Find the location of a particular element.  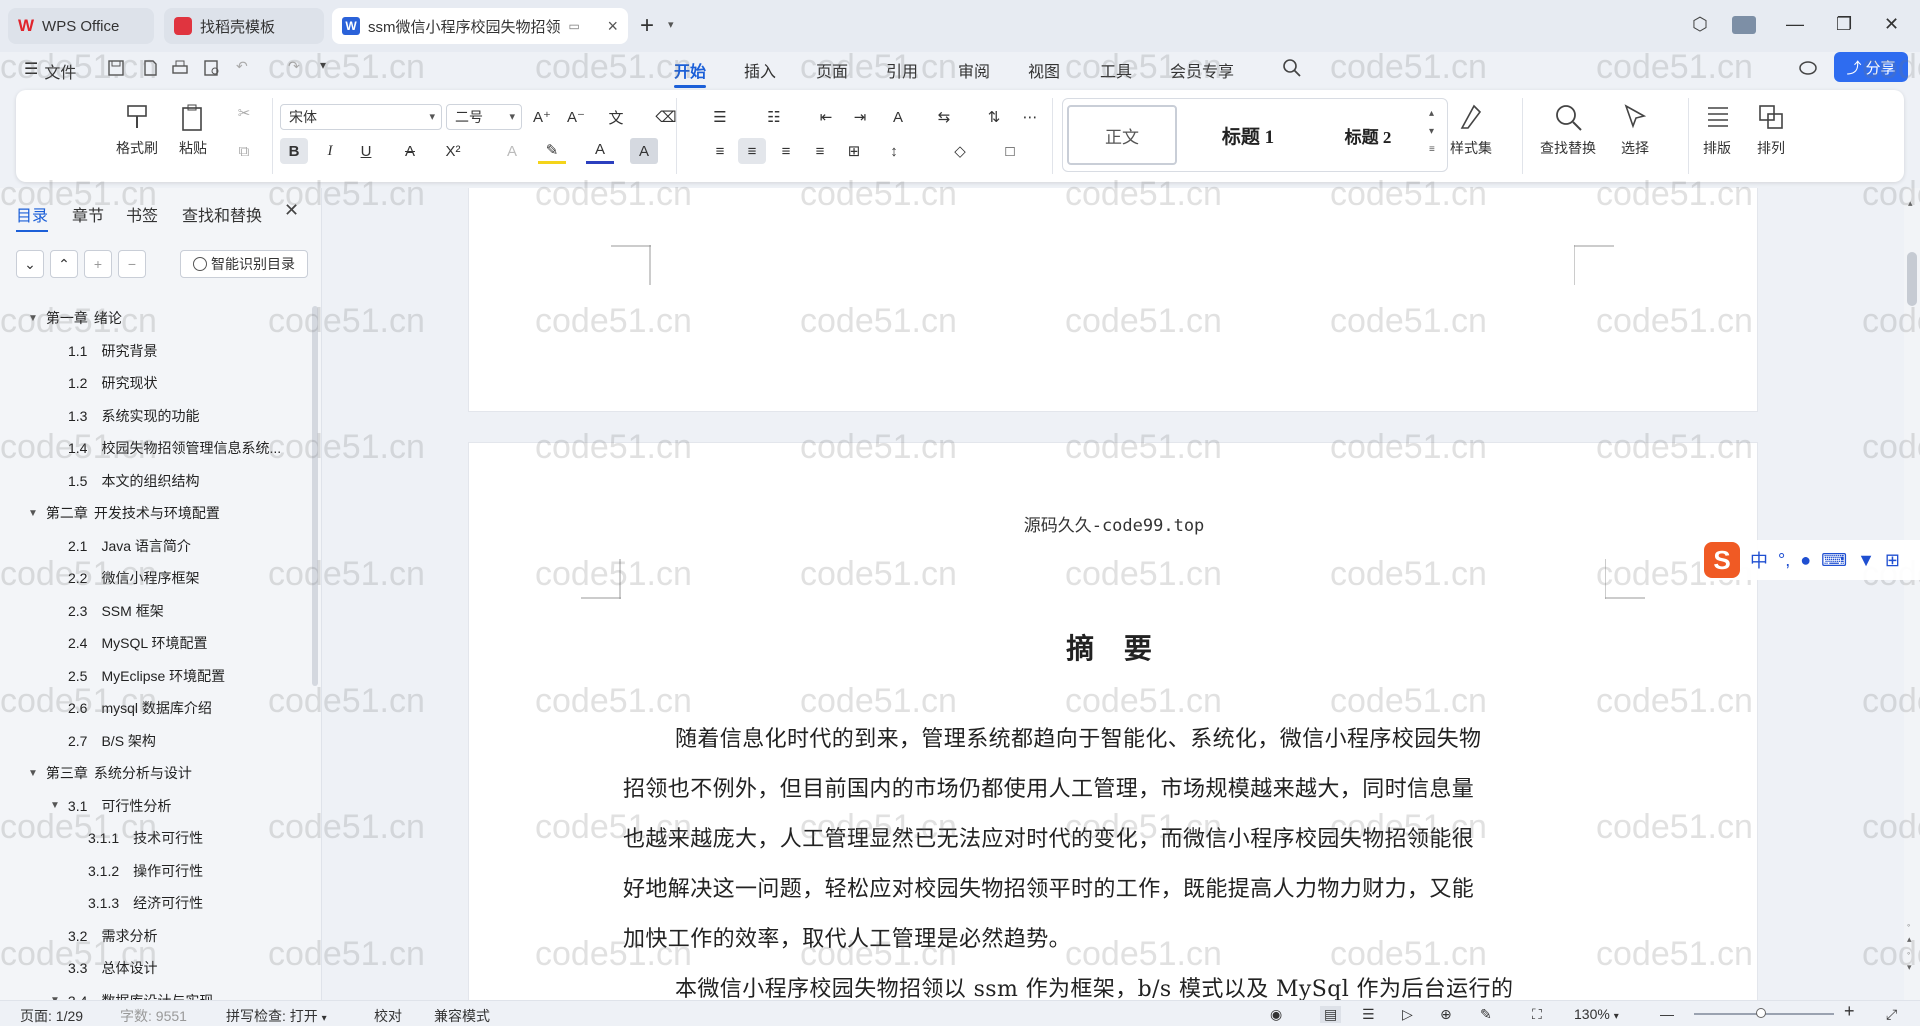

toc-item: 3.3 总体设计 is located at coordinates (112, 968).